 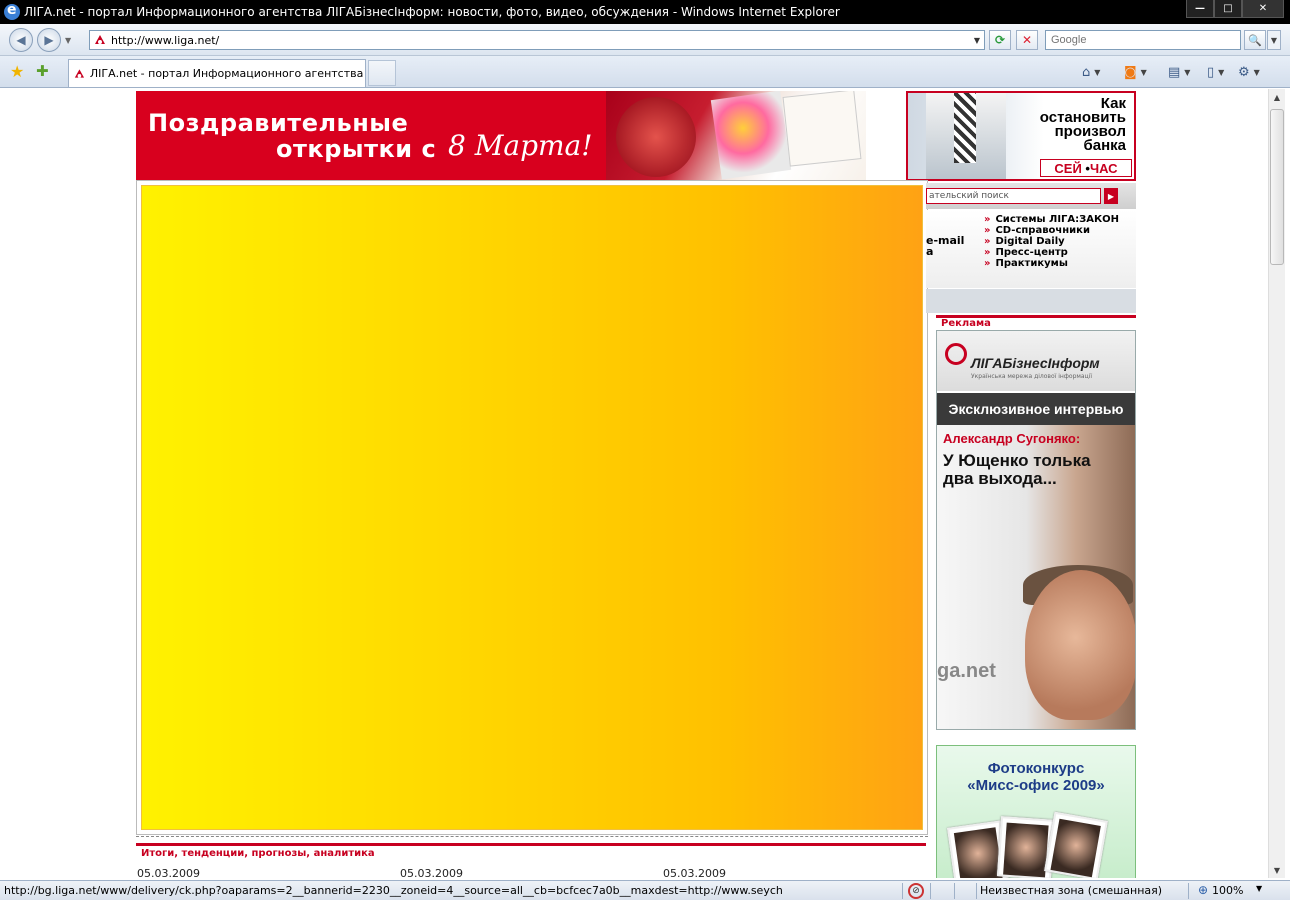 What do you see at coordinates (1259, 888) in the screenshot?
I see `zoom-dropdown-icon: ▼` at bounding box center [1259, 888].